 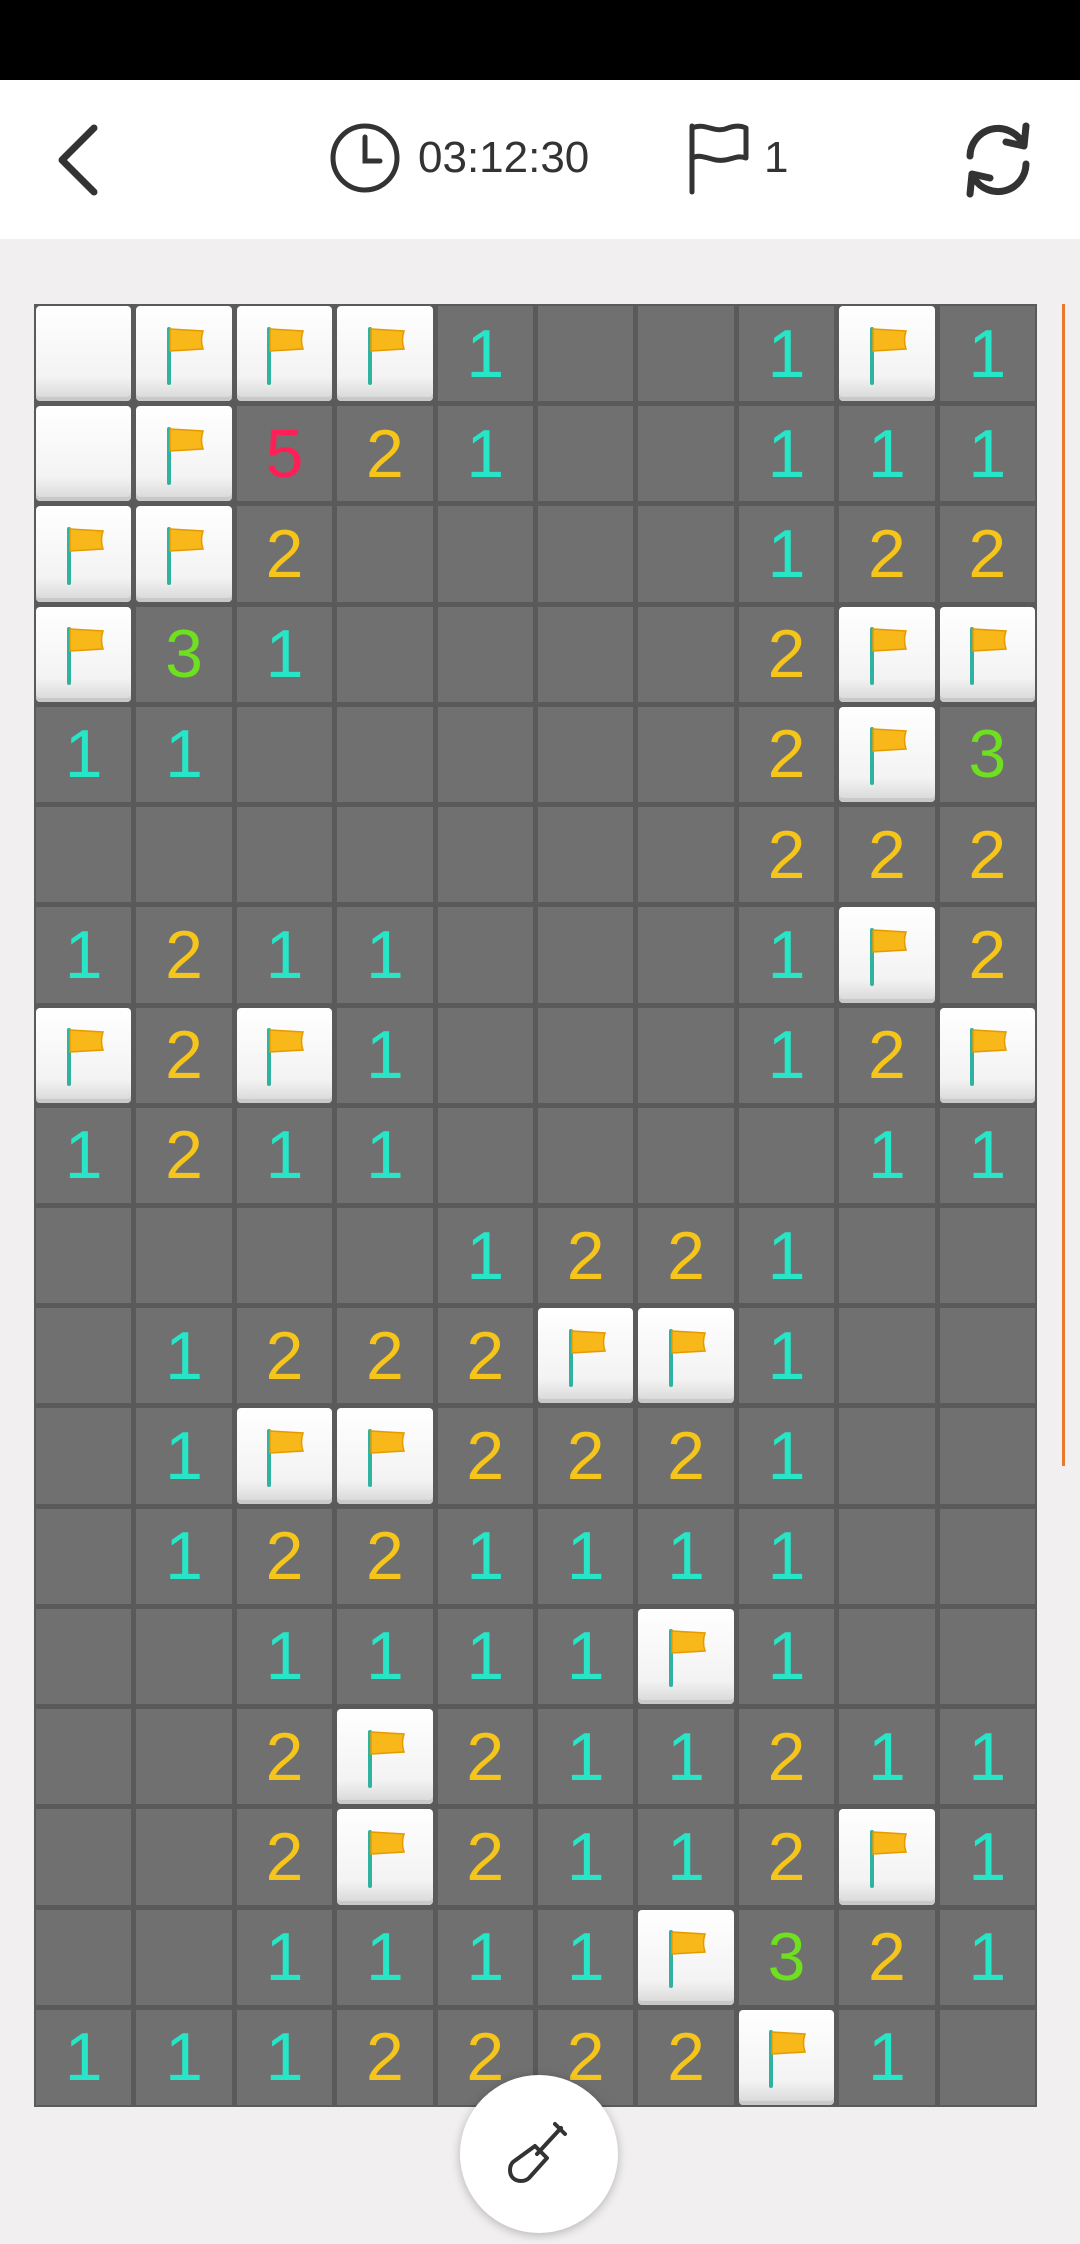 I want to click on scroll-indicator, so click(x=1063, y=885).